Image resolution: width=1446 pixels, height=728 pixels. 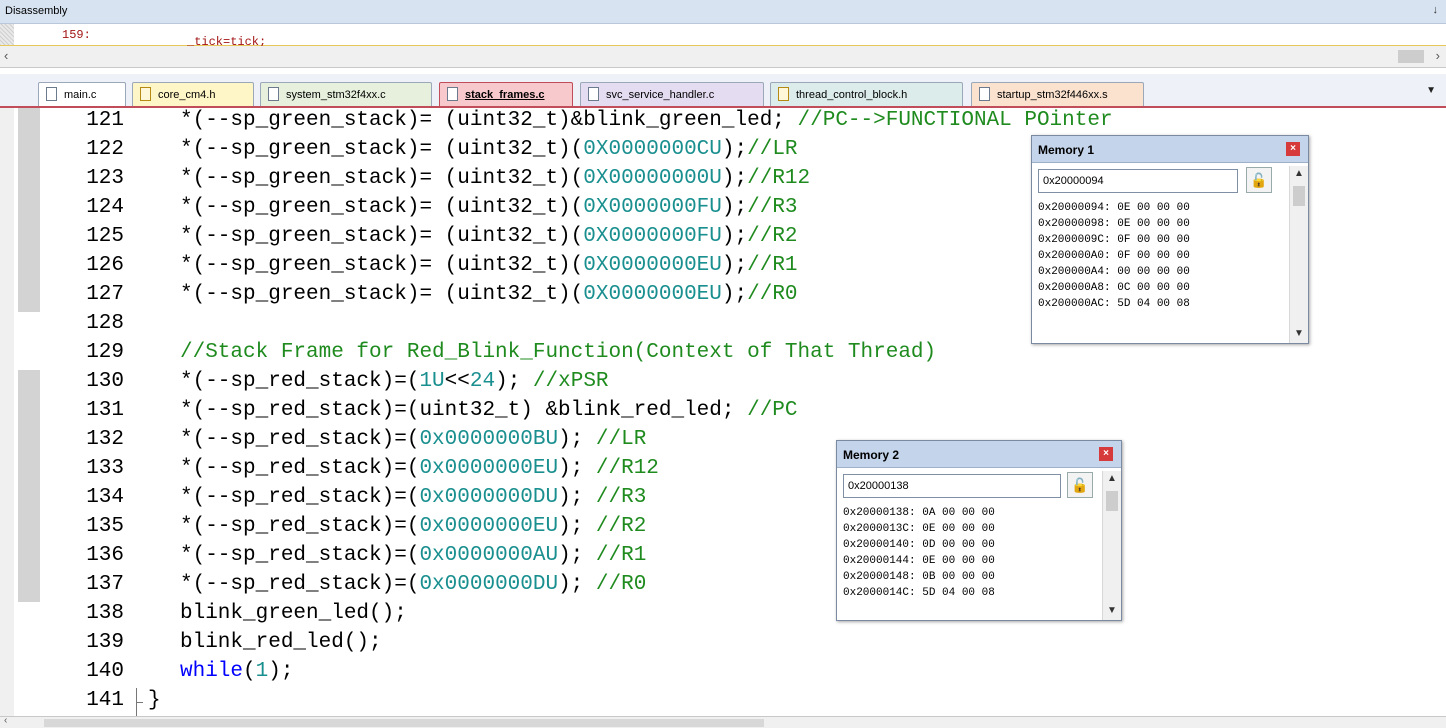 What do you see at coordinates (1138, 181) in the screenshot?
I see `memory-1-address-input: 0x20000094` at bounding box center [1138, 181].